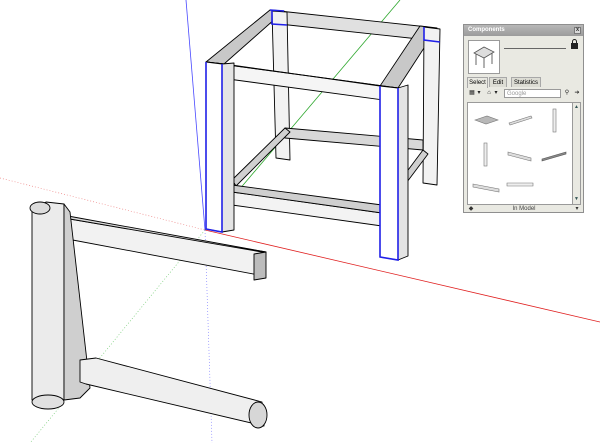  Describe the element at coordinates (532, 93) in the screenshot. I see `search-input: Google` at that location.